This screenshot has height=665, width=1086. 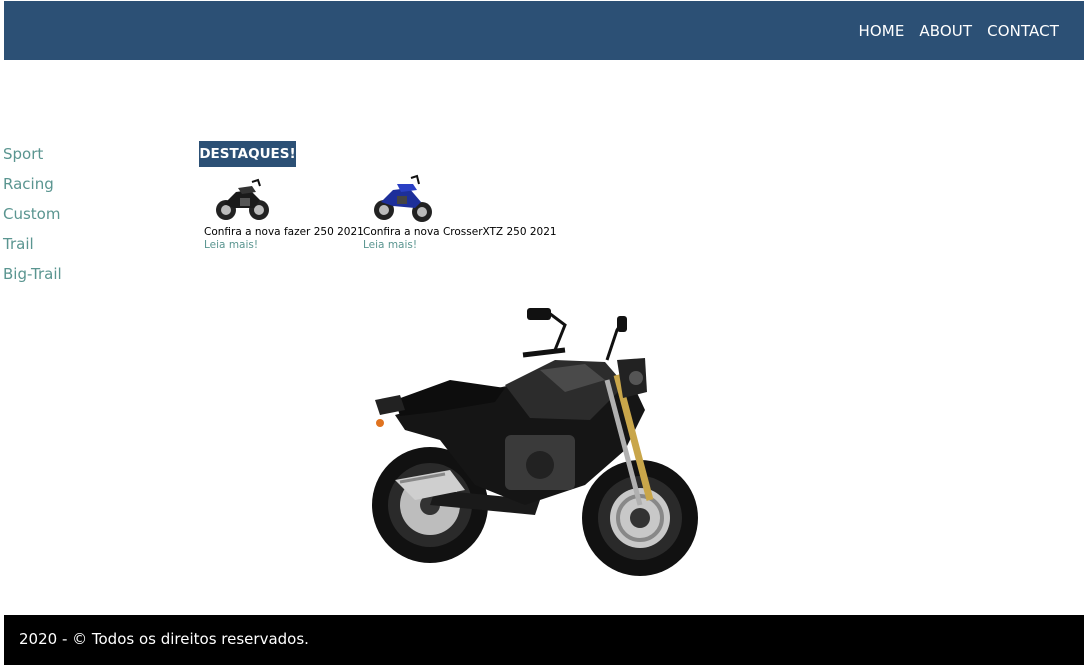 I want to click on nav-home-link: HOME, so click(x=882, y=31).